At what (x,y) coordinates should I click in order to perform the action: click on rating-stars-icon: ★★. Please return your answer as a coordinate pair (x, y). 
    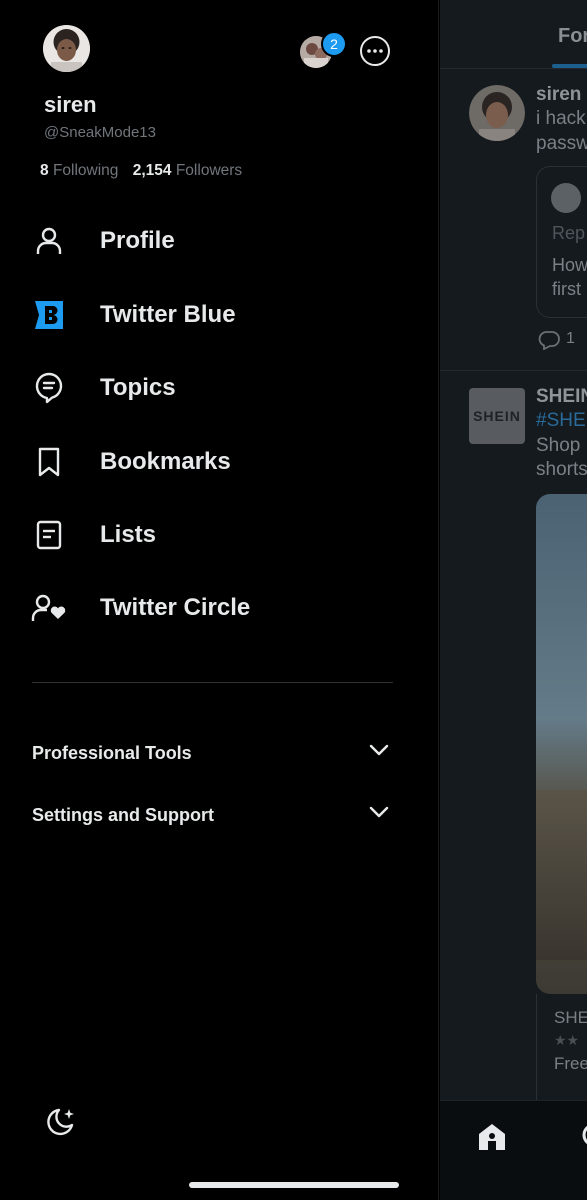
    Looking at the image, I should click on (567, 1040).